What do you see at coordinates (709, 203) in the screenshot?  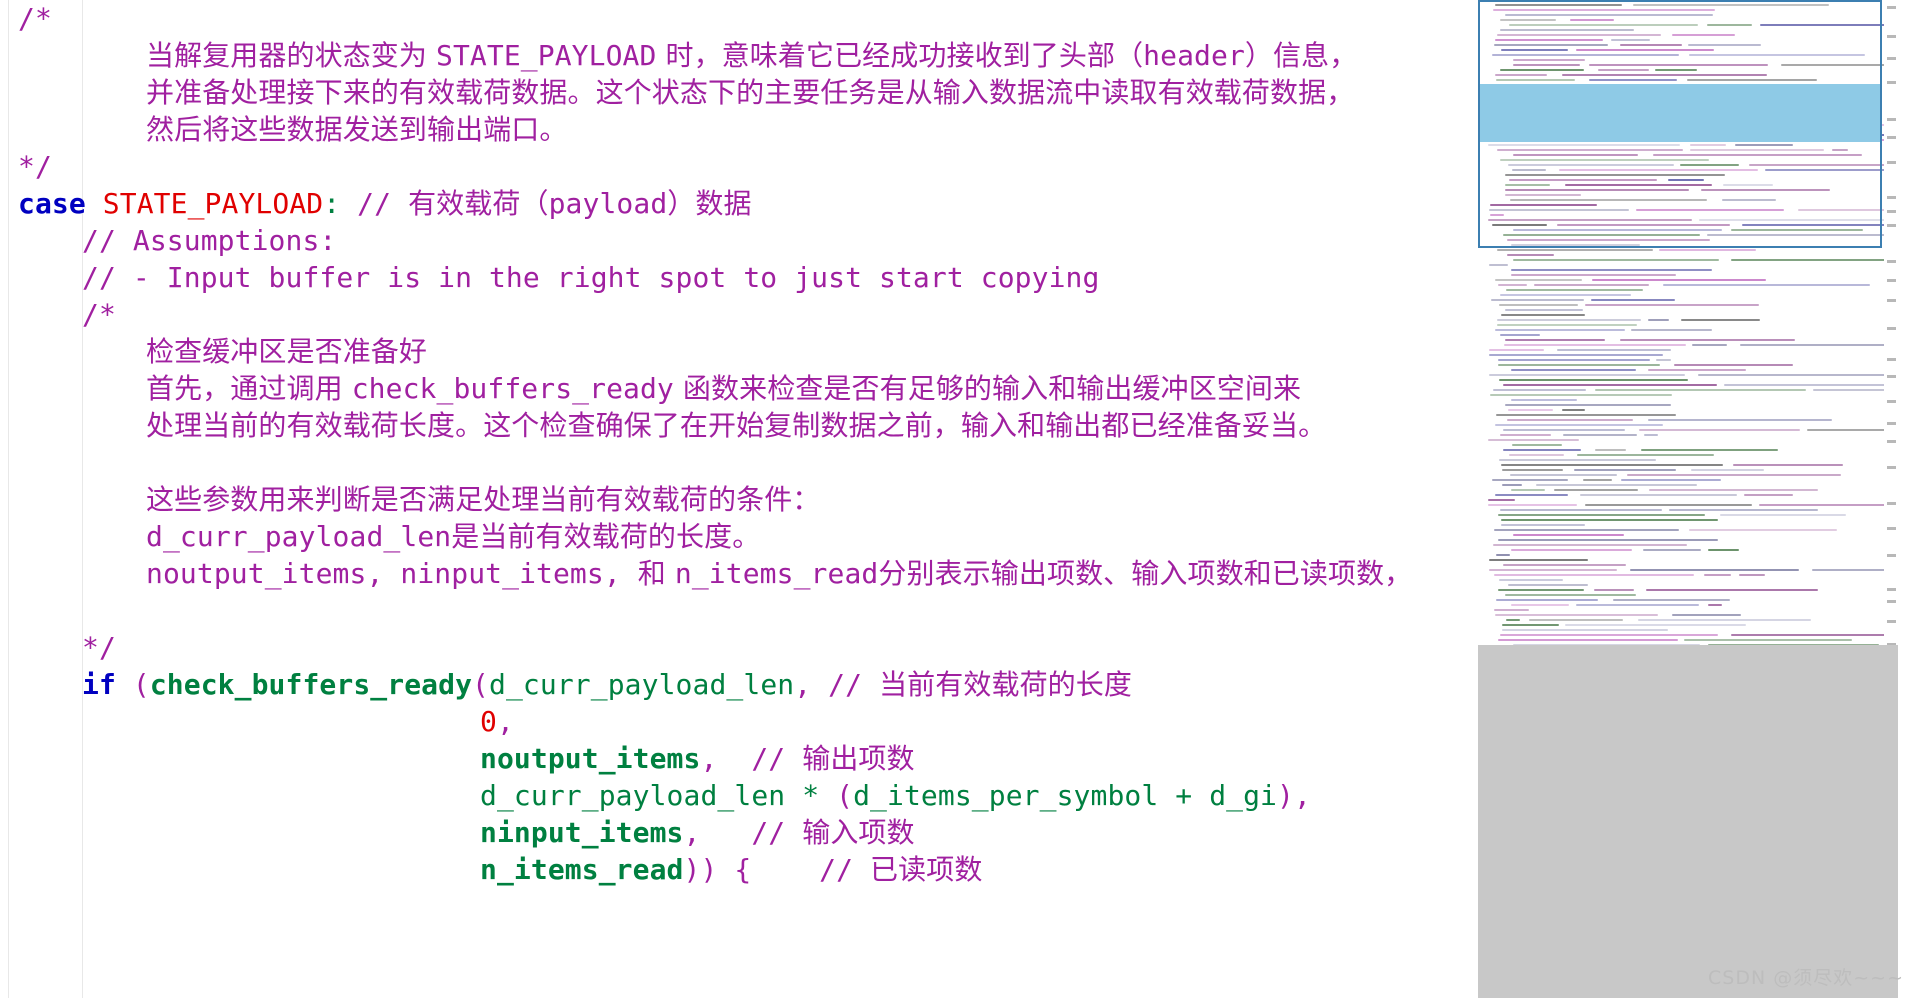 I see `code-token: ）数据` at bounding box center [709, 203].